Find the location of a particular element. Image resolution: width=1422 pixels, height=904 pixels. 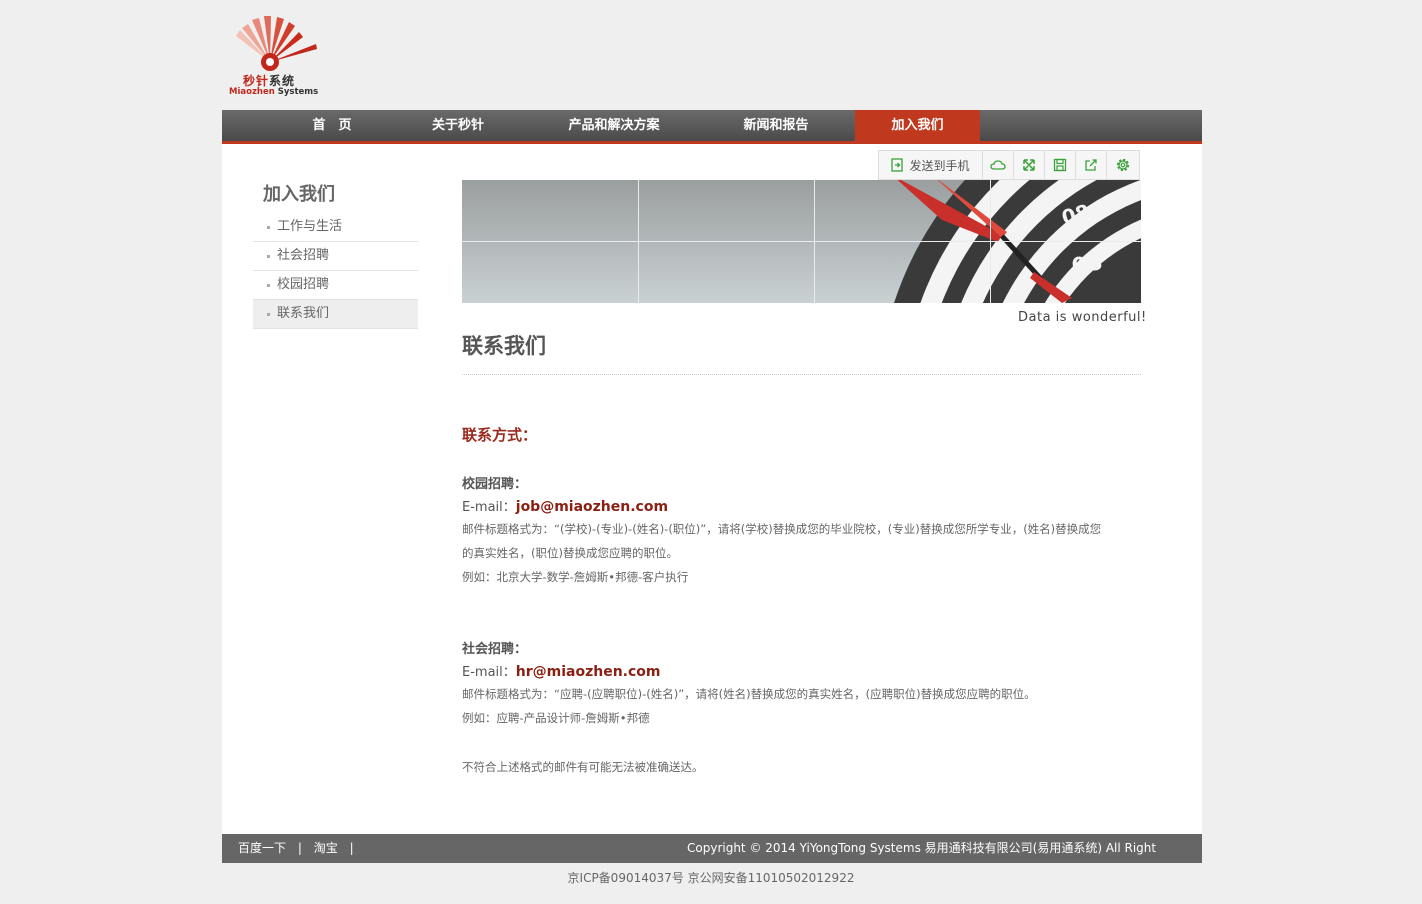

share-button is located at coordinates (1091, 165).